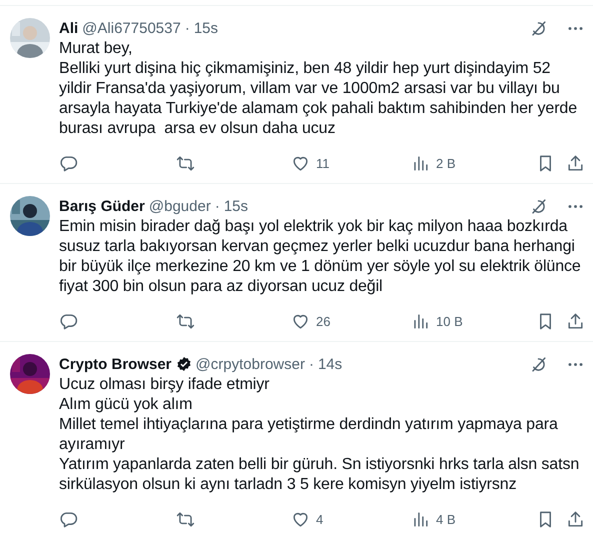  What do you see at coordinates (449, 321) in the screenshot?
I see `view-count: 10 B` at bounding box center [449, 321].